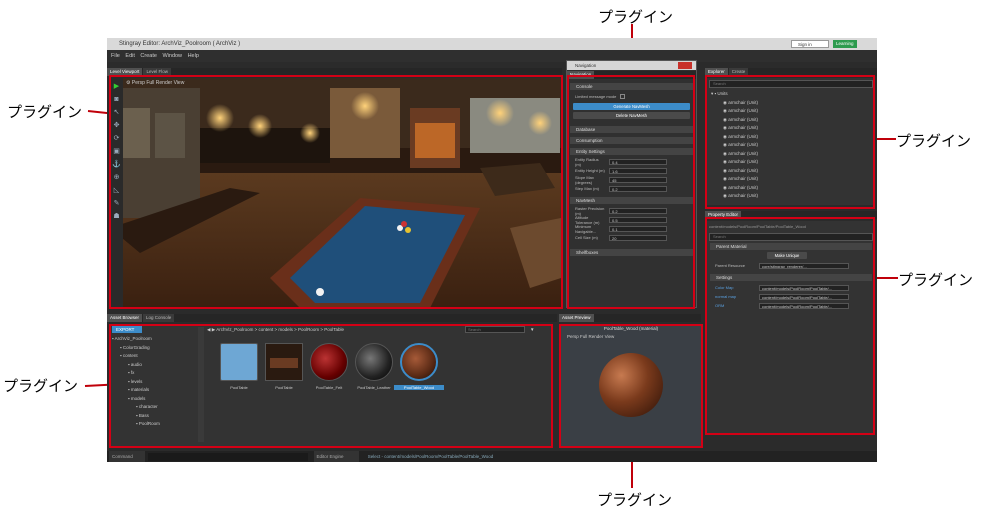  Describe the element at coordinates (636, 17) in the screenshot. I see `callout-navigation: プラグイン` at that location.